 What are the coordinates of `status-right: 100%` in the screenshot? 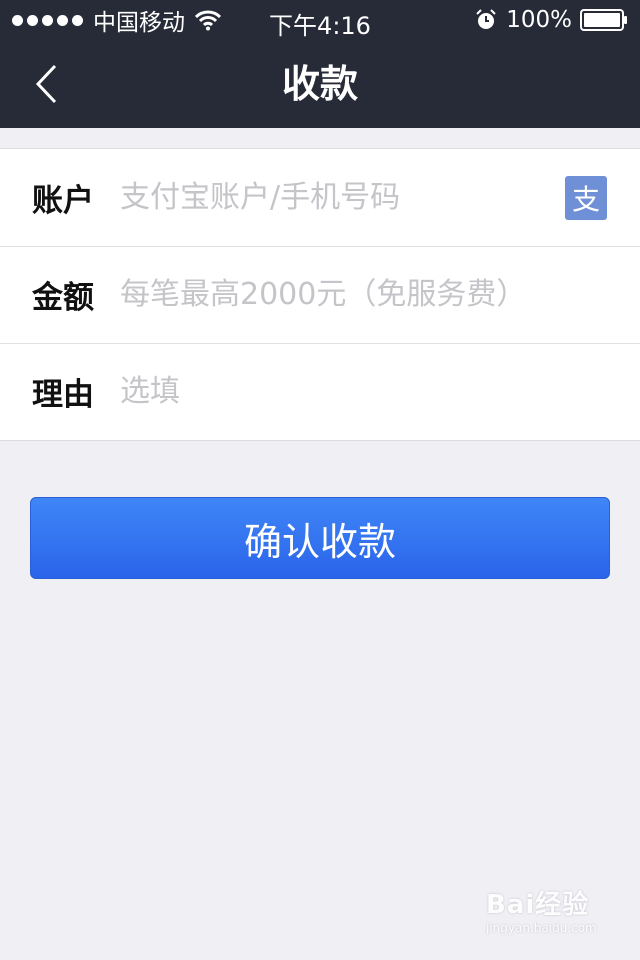 It's located at (551, 20).